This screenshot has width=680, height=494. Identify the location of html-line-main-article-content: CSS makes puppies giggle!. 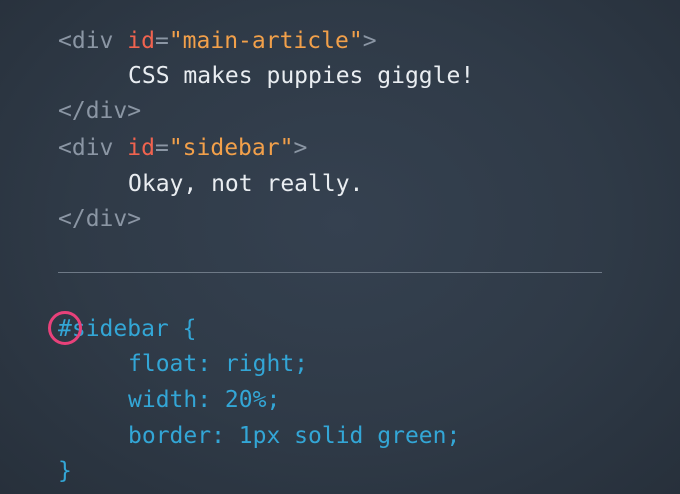
(266, 76).